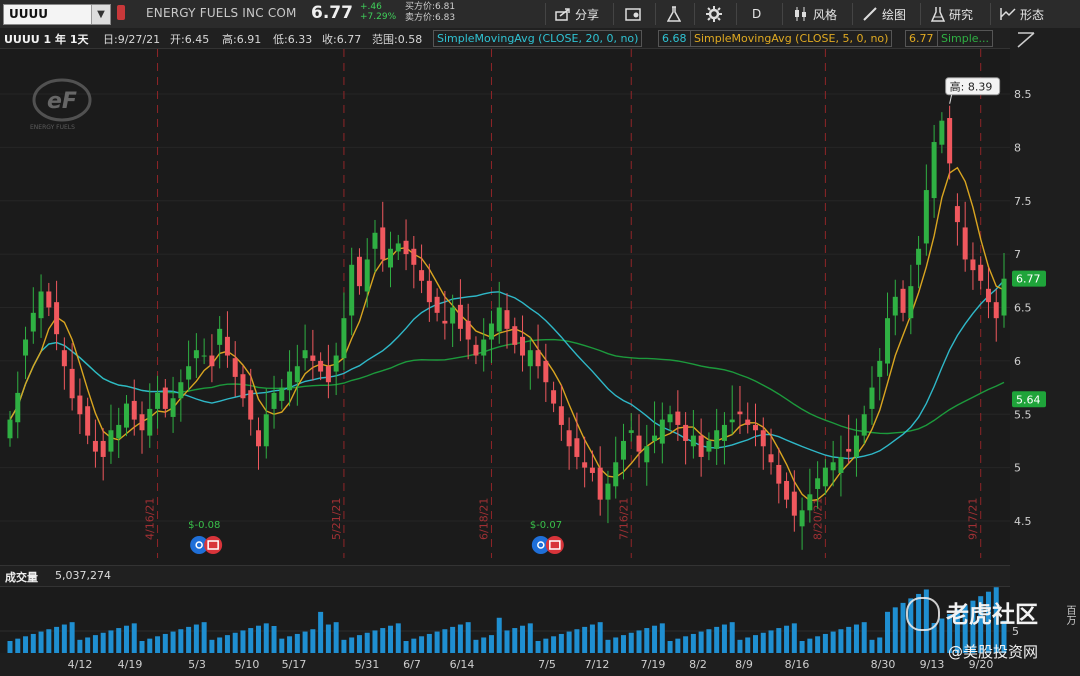 This screenshot has height=676, width=1080. Describe the element at coordinates (714, 14) in the screenshot. I see `settings-button` at that location.